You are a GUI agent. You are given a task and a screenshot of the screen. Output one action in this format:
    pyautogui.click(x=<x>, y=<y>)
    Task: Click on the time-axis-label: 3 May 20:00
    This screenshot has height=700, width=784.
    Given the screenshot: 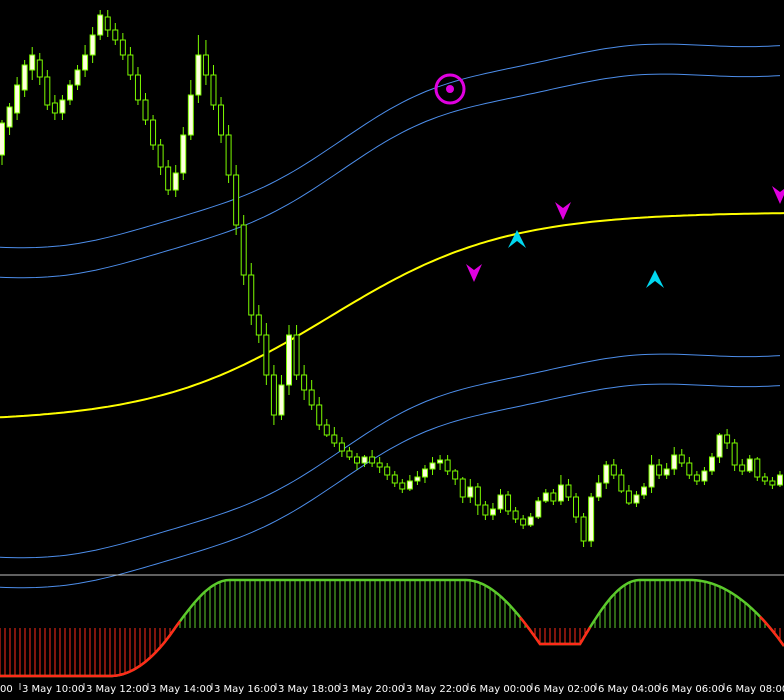 What is the action you would take?
    pyautogui.click(x=373, y=689)
    